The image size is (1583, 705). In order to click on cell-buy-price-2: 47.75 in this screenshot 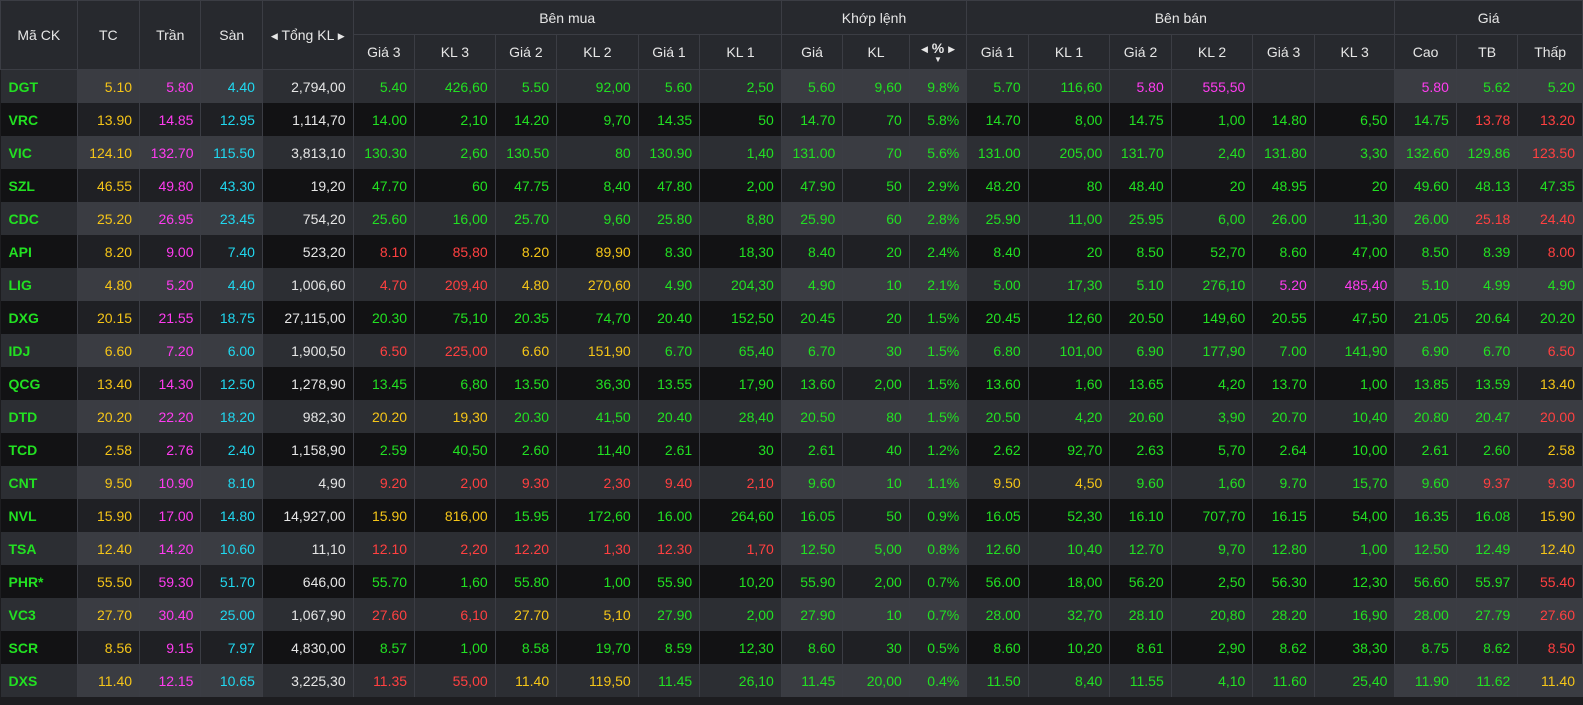, I will do `click(526, 185)`.